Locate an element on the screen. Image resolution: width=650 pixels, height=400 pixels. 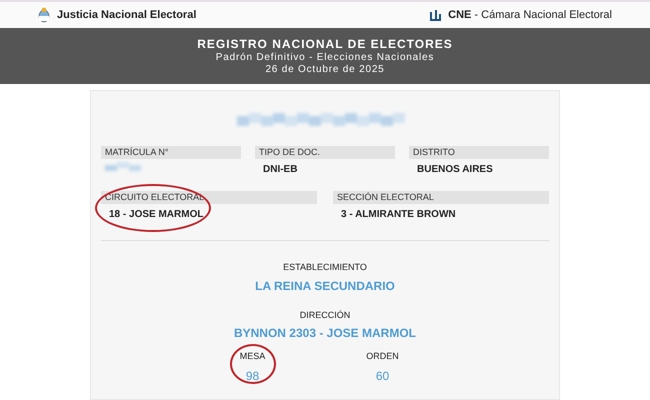
establishment-label: ESTABLECIMIENTO is located at coordinates (325, 267).